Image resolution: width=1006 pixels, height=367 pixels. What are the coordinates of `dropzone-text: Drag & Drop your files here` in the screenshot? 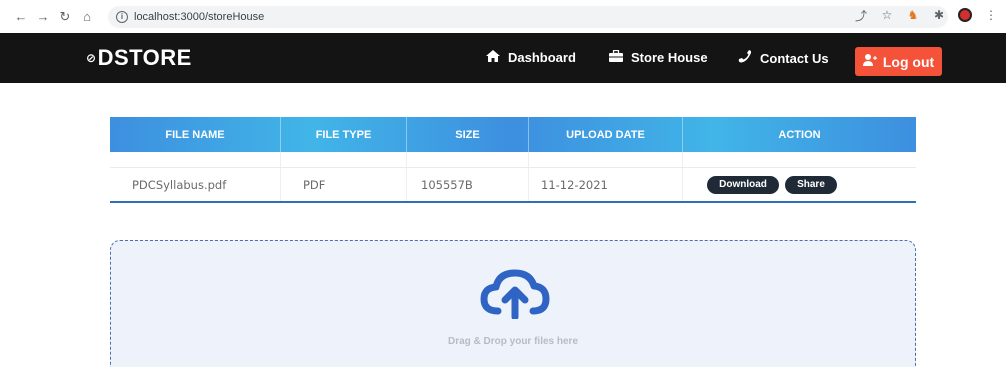 It's located at (513, 341).